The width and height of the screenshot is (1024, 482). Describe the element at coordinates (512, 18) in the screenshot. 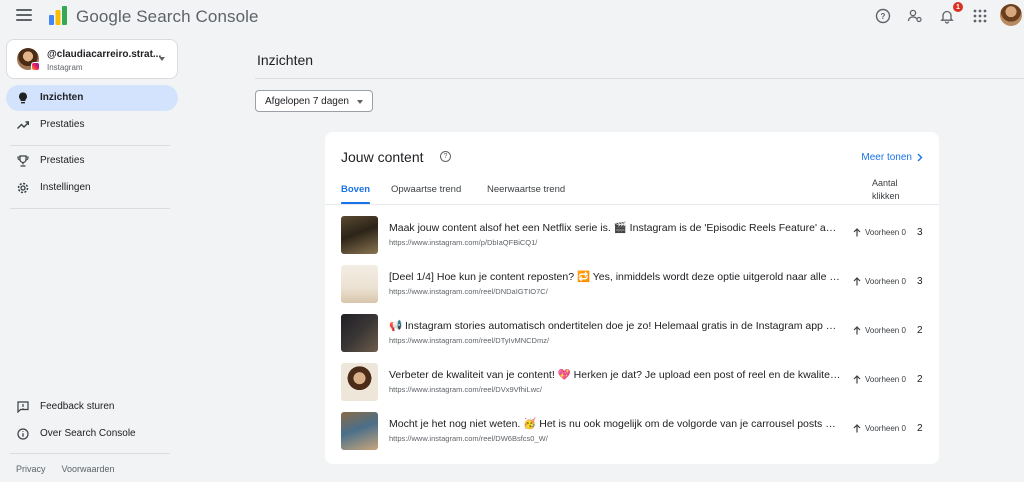

I see `top-app-bar: Google Search Console ? 1` at that location.